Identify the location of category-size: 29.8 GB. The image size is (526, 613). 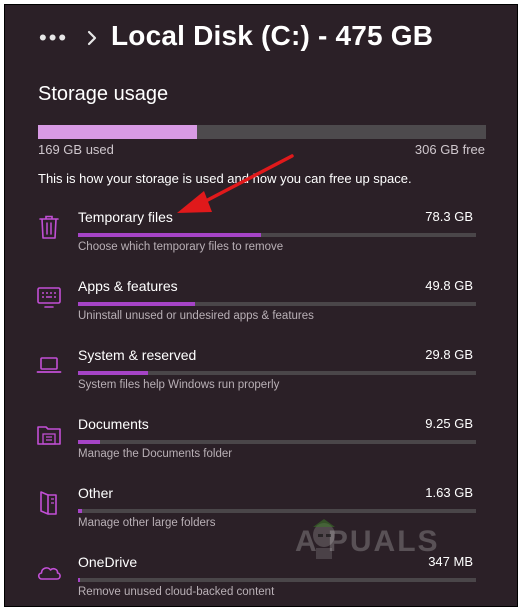
(449, 354).